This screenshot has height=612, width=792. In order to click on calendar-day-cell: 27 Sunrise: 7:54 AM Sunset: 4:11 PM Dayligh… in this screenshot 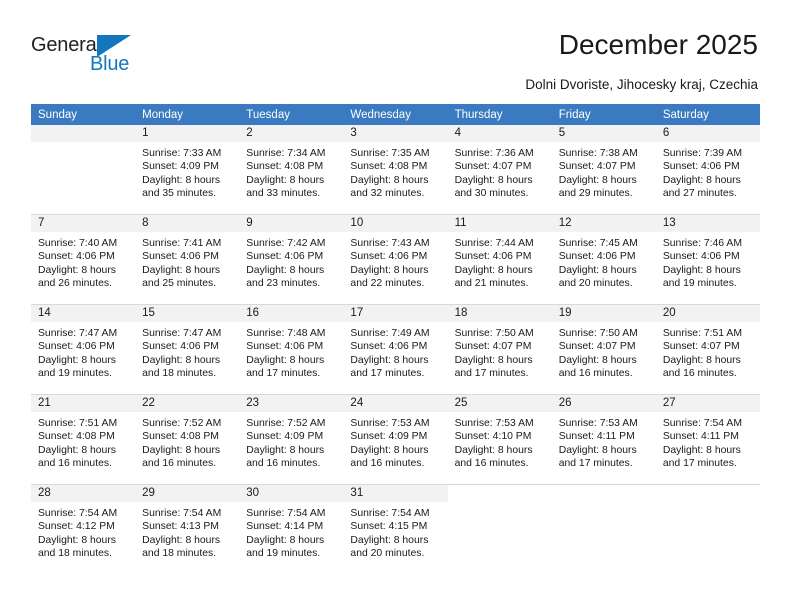, I will do `click(707, 439)`.